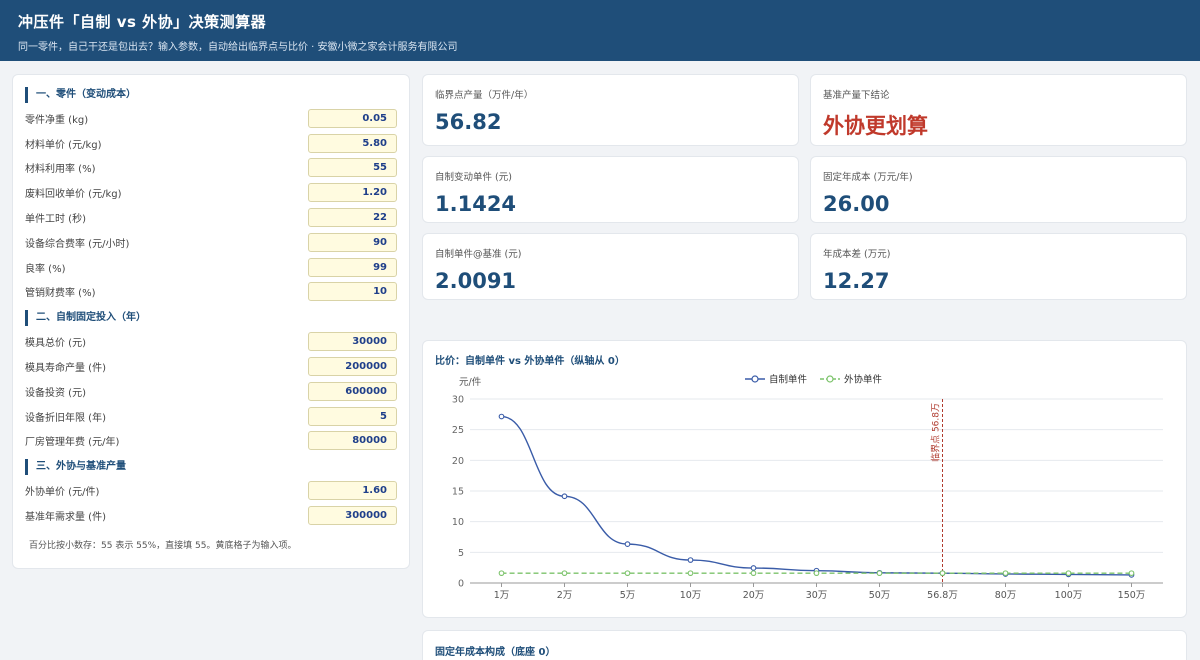 The width and height of the screenshot is (1200, 660). I want to click on part-param-input: 1.20, so click(352, 193).